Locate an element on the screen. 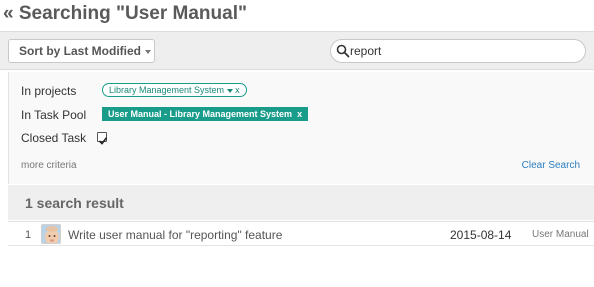 This screenshot has width=594, height=287. toolbar: Sort by Last Modified is located at coordinates (297, 50).